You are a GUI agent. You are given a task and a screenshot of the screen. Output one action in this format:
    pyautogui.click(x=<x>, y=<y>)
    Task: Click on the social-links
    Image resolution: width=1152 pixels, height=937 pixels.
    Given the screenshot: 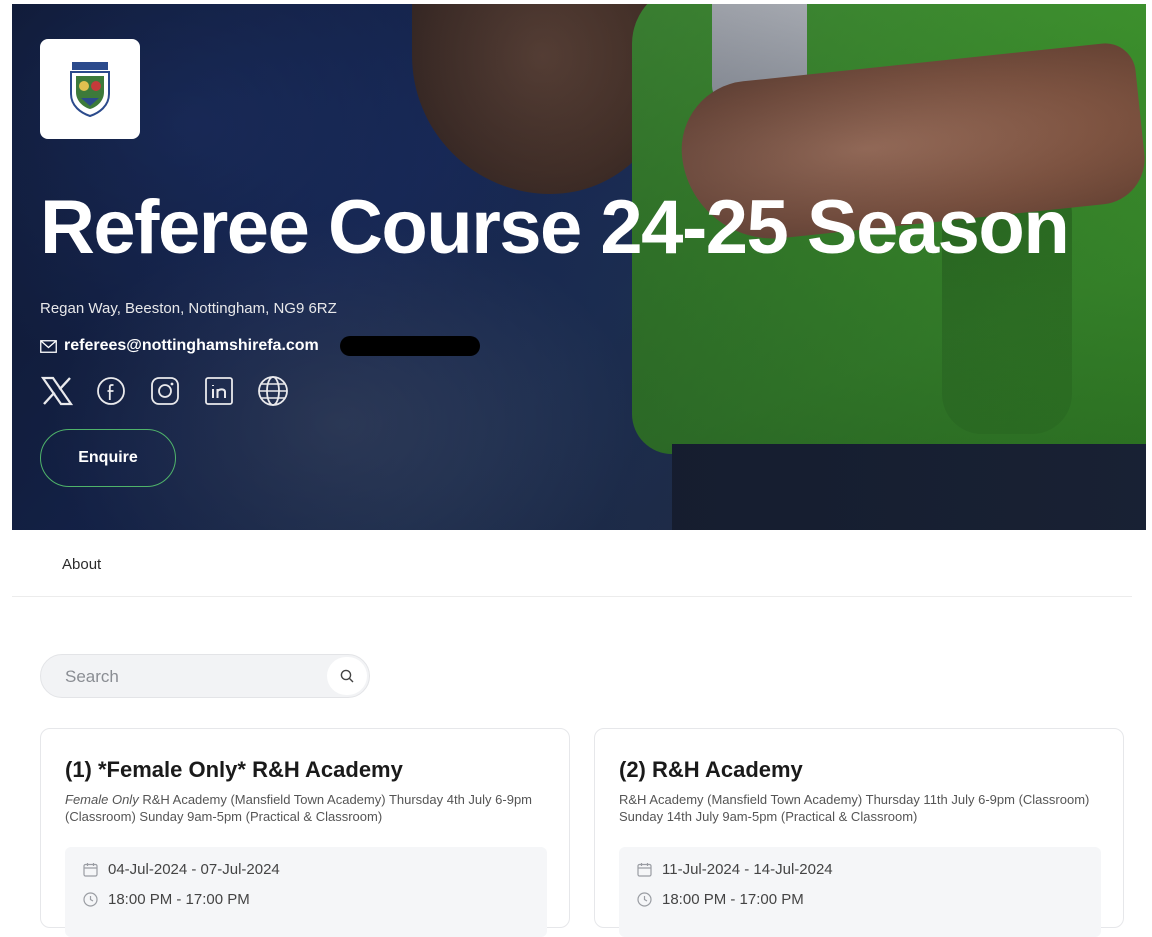 What is the action you would take?
    pyautogui.click(x=165, y=391)
    